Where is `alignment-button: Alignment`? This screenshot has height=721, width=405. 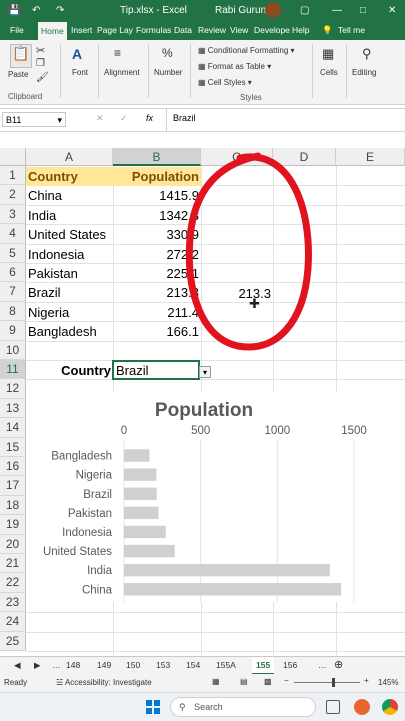
alignment-button: Alignment is located at coordinates (122, 72).